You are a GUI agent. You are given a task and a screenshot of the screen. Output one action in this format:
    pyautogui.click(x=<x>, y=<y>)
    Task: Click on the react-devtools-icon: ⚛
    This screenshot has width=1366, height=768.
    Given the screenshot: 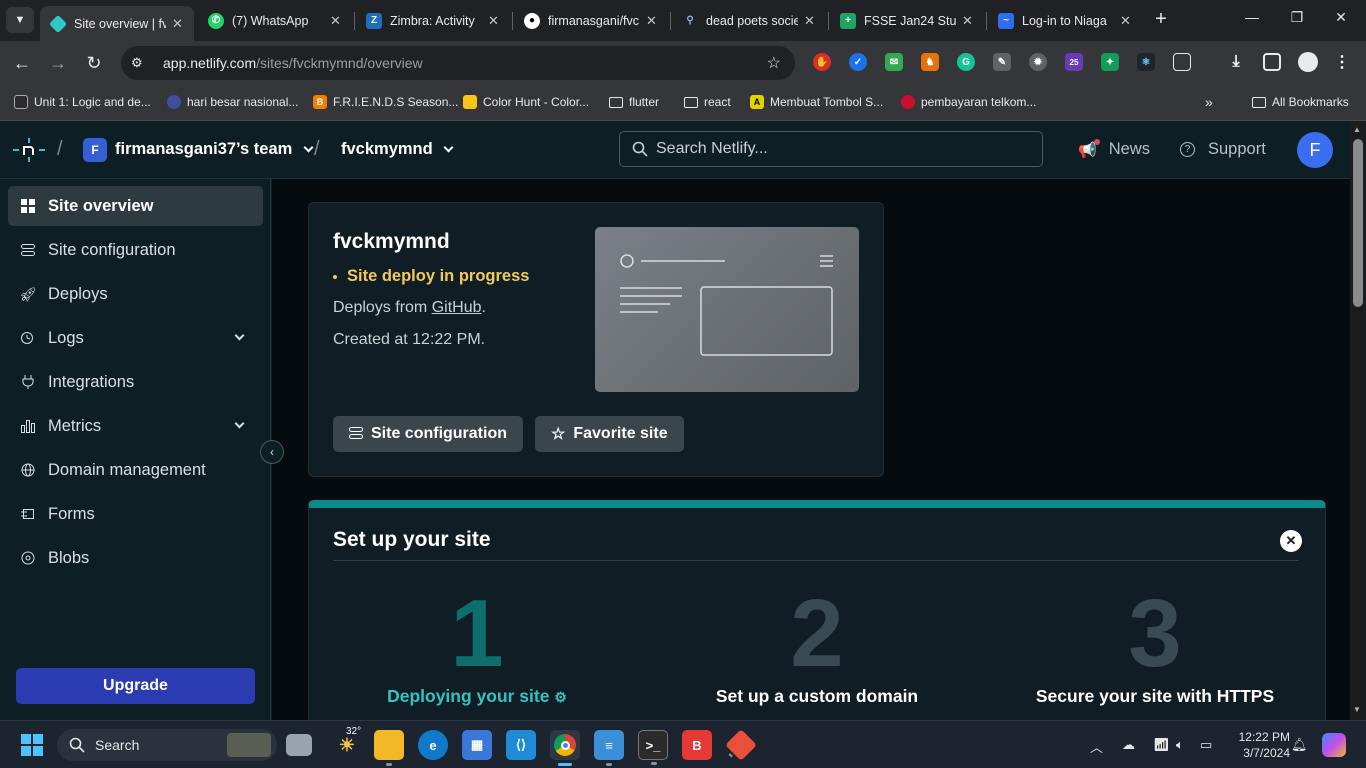 What is the action you would take?
    pyautogui.click(x=1146, y=62)
    